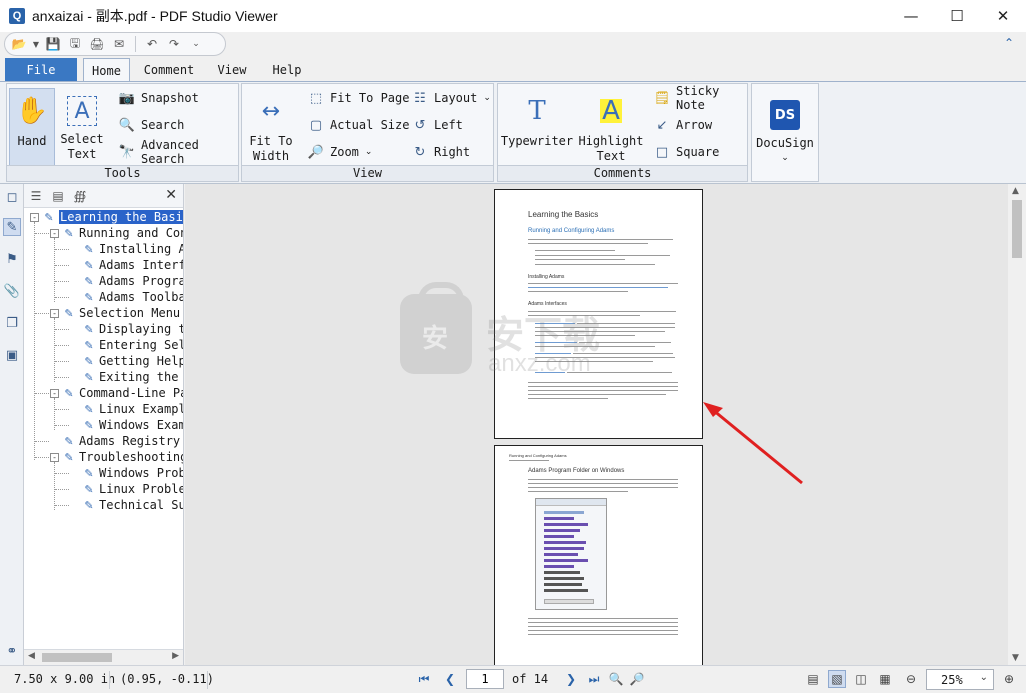 The height and width of the screenshot is (693, 1026). What do you see at coordinates (126, 409) in the screenshot?
I see `bookmark-item: ✎ Linux Example` at bounding box center [126, 409].